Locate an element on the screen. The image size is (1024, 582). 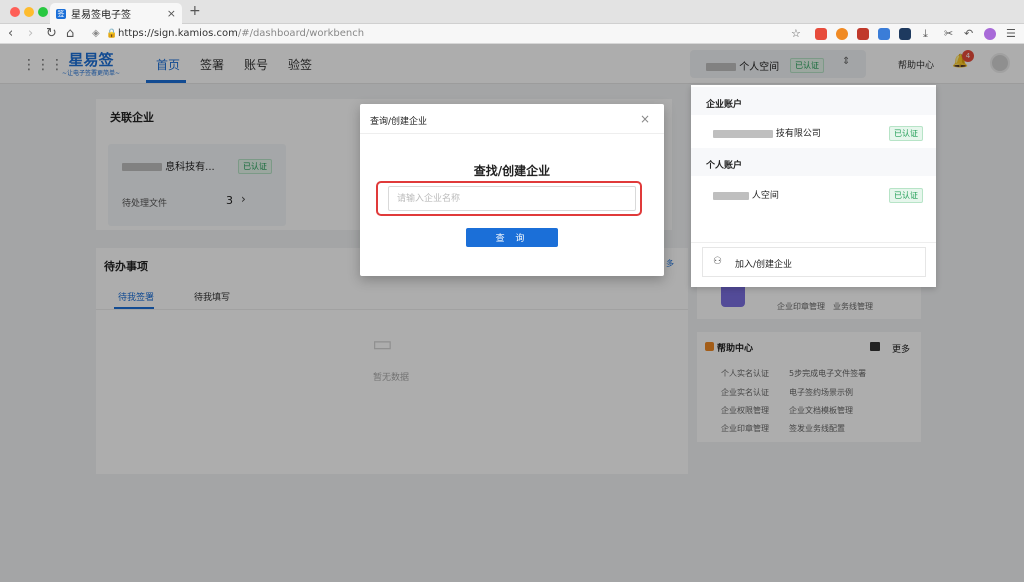
join-create-enterprise-button: ⚇ 加入/创建企业 is located at coordinates (814, 262).